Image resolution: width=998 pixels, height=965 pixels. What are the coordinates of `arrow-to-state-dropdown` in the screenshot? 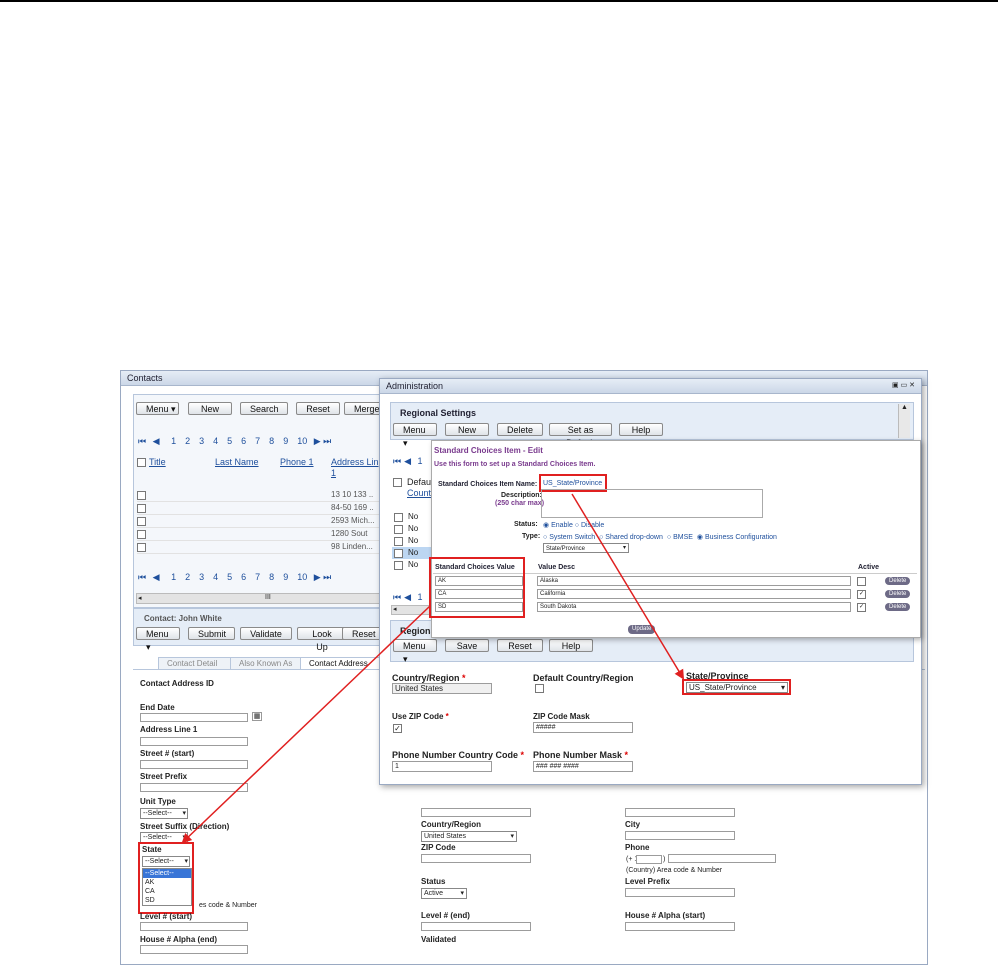 It's located at (306, 724).